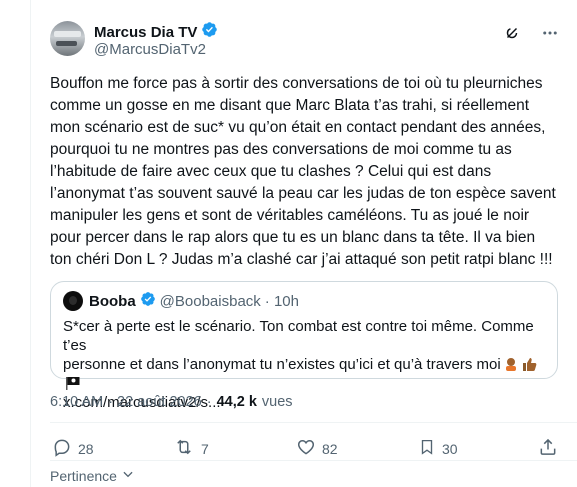  Describe the element at coordinates (317, 448) in the screenshot. I see `like-button: 82` at that location.